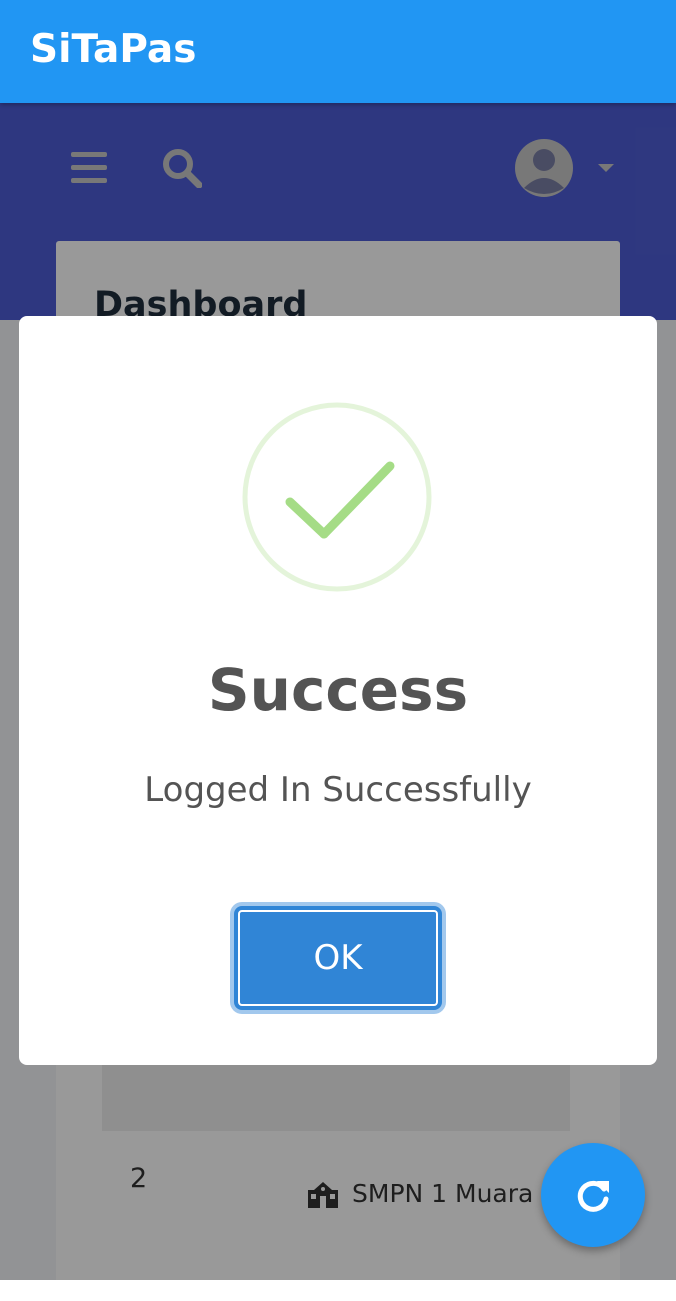 Image resolution: width=676 pixels, height=1301 pixels. Describe the element at coordinates (113, 49) in the screenshot. I see `app-title: SiTaPas` at that location.